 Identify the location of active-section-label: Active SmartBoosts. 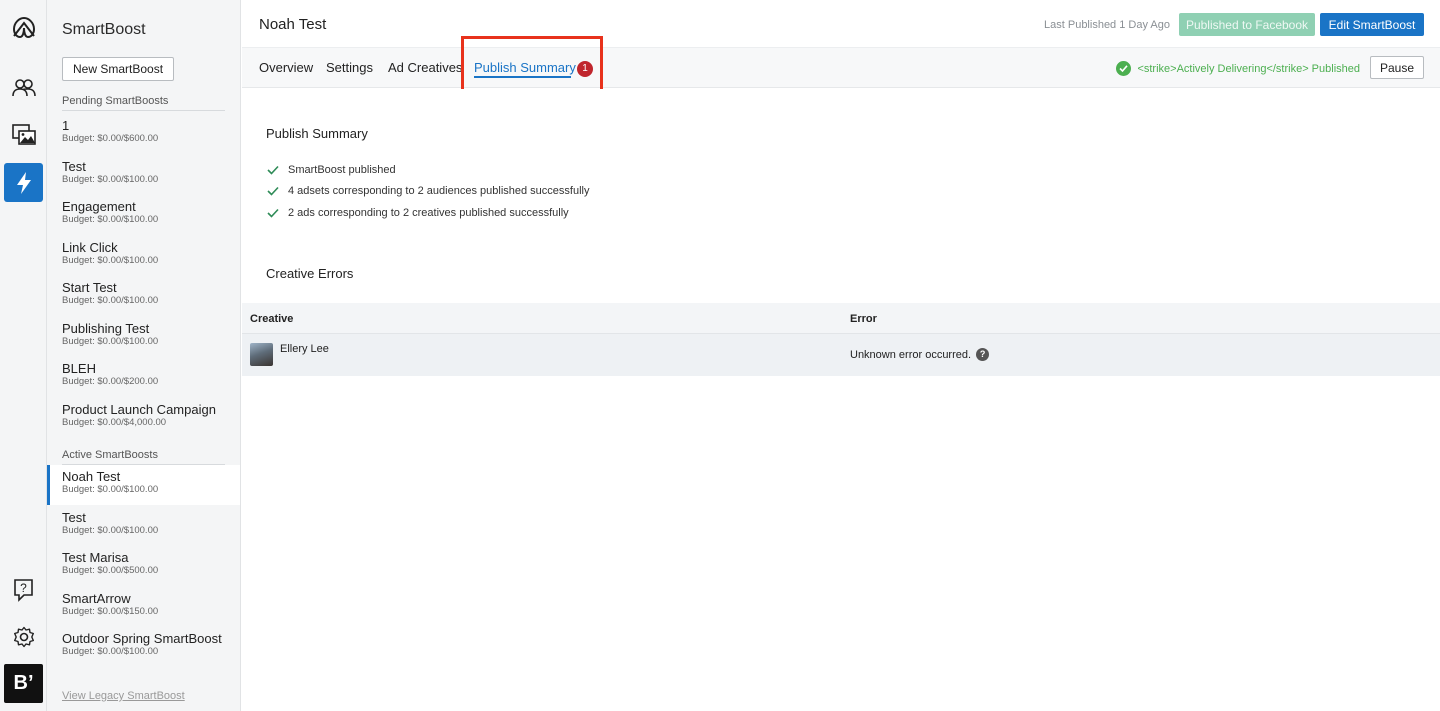
(143, 457).